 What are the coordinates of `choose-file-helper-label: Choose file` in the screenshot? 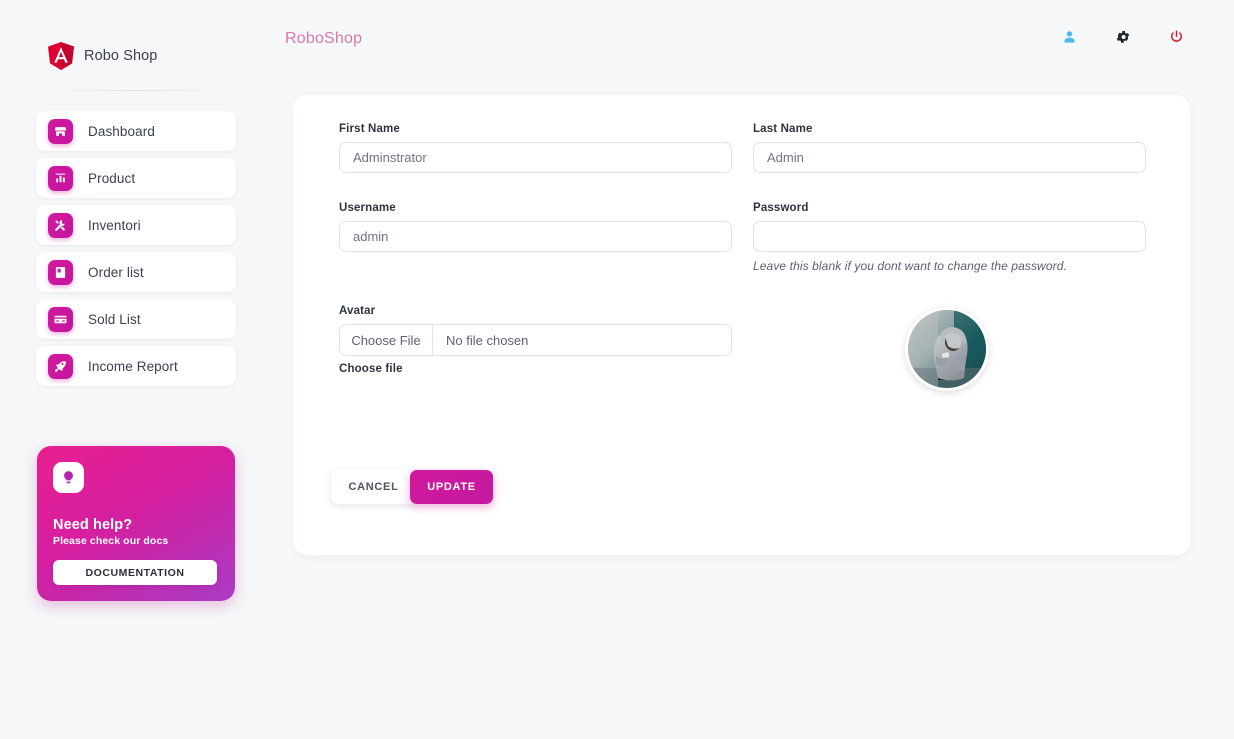 It's located at (371, 369).